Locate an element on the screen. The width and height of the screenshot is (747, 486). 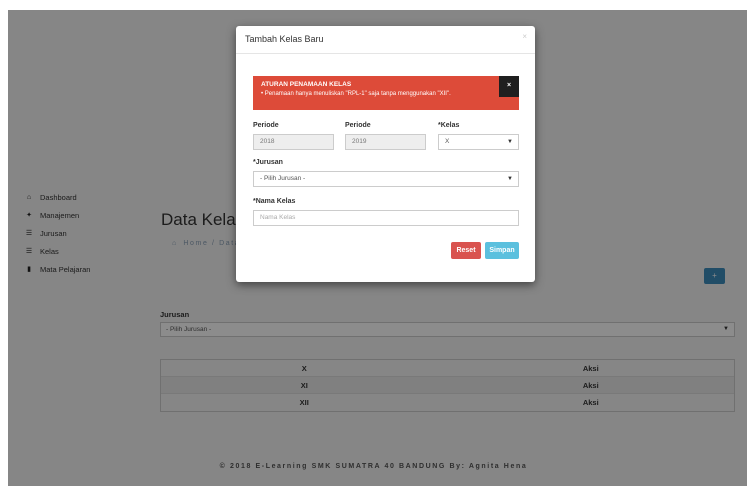
nama-kelas-input: Nama Kelas is located at coordinates (386, 218).